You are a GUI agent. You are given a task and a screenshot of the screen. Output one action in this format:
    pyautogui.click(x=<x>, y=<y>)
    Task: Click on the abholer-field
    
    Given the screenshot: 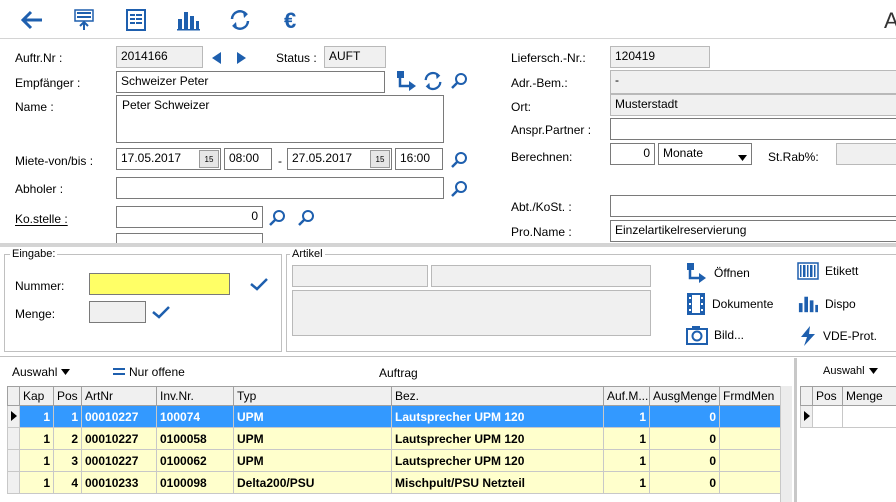 What is the action you would take?
    pyautogui.click(x=280, y=188)
    